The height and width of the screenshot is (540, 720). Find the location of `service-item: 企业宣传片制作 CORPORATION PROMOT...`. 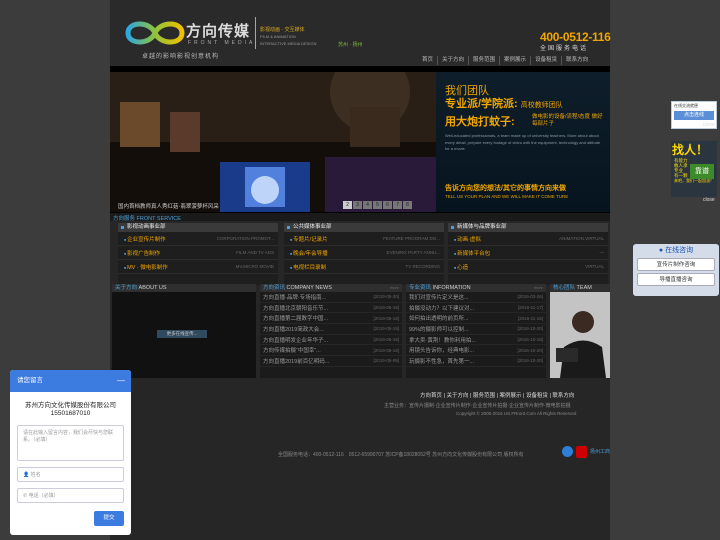

service-item: 企业宣传片制作 CORPORATION PROMOT... is located at coordinates (198, 239).